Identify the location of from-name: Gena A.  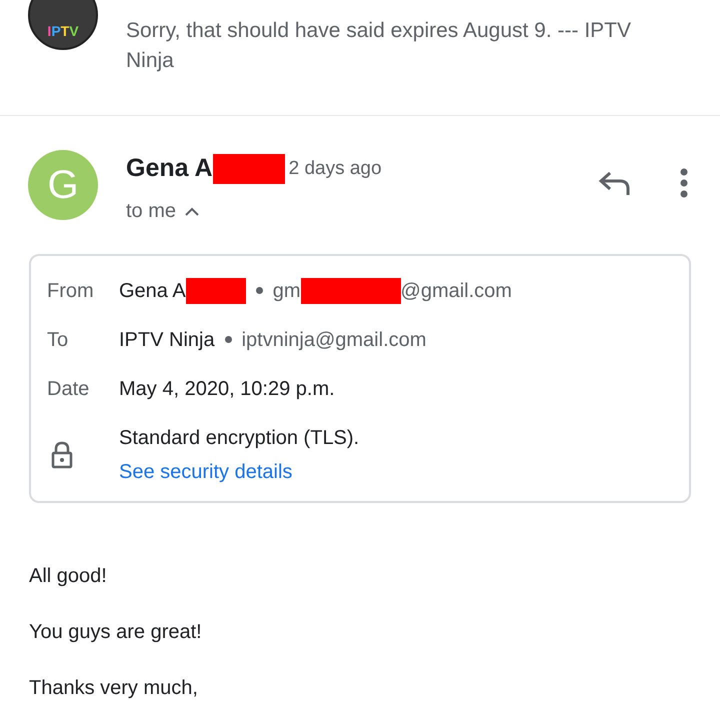
(152, 291).